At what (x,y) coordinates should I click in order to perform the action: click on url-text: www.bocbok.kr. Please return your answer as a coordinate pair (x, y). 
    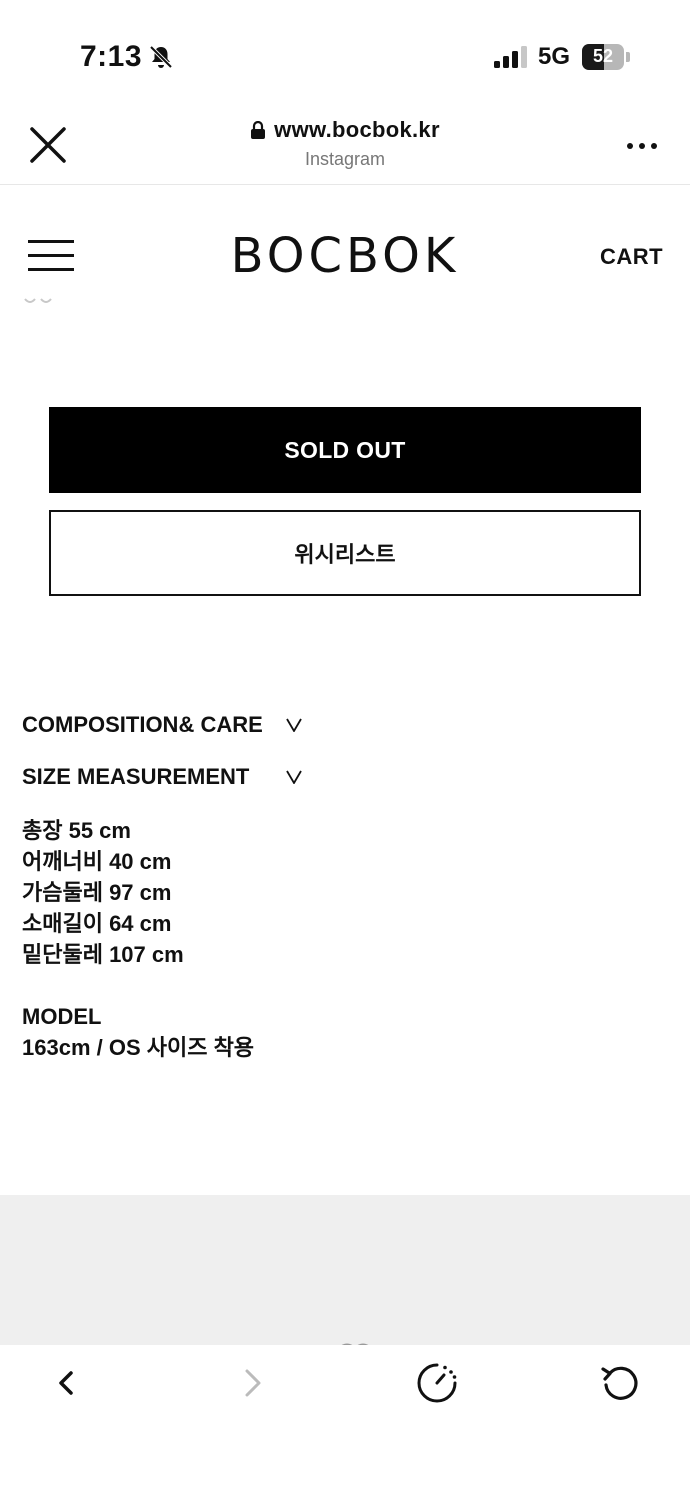
    Looking at the image, I should click on (357, 129).